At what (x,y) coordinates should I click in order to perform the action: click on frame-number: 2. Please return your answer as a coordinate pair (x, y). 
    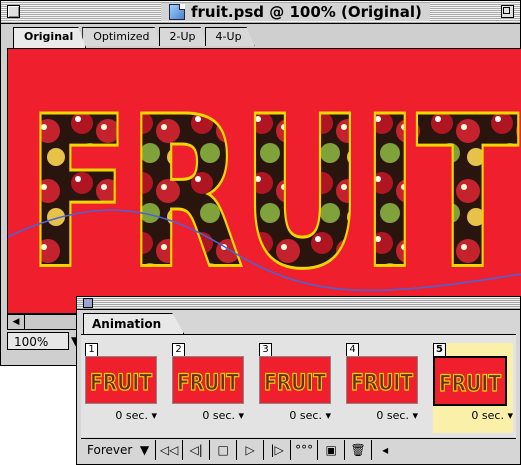
    Looking at the image, I should click on (178, 350).